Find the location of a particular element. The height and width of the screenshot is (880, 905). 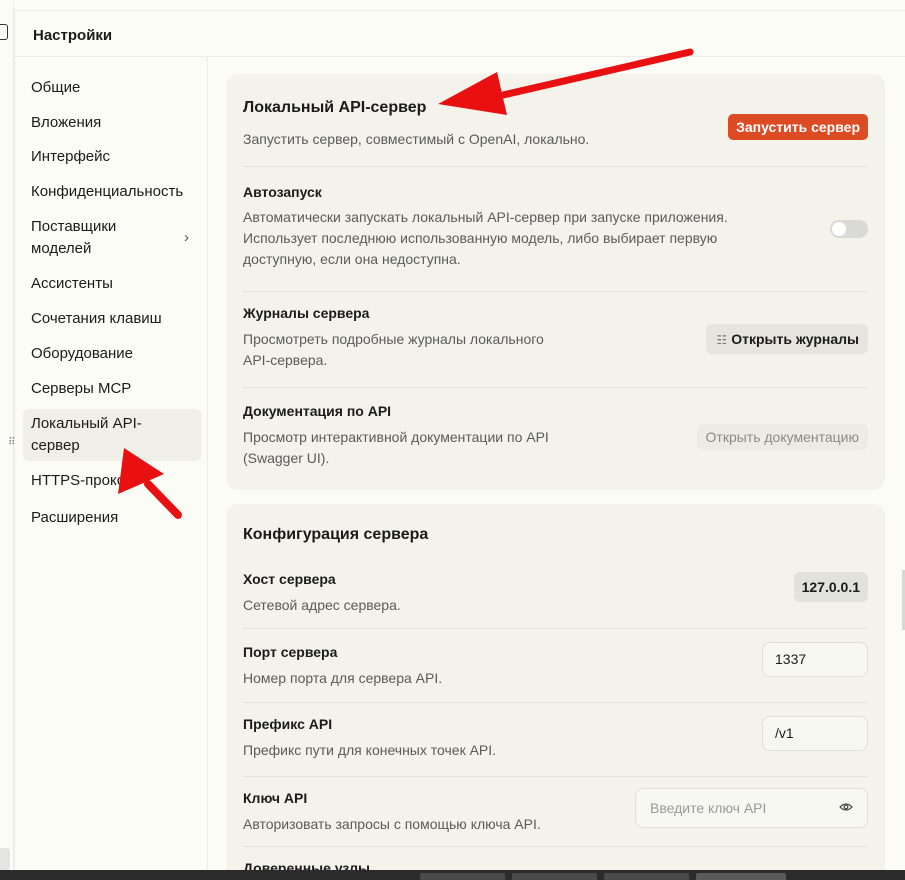

sidebar-item-label: Конфиденциальность is located at coordinates (107, 191).